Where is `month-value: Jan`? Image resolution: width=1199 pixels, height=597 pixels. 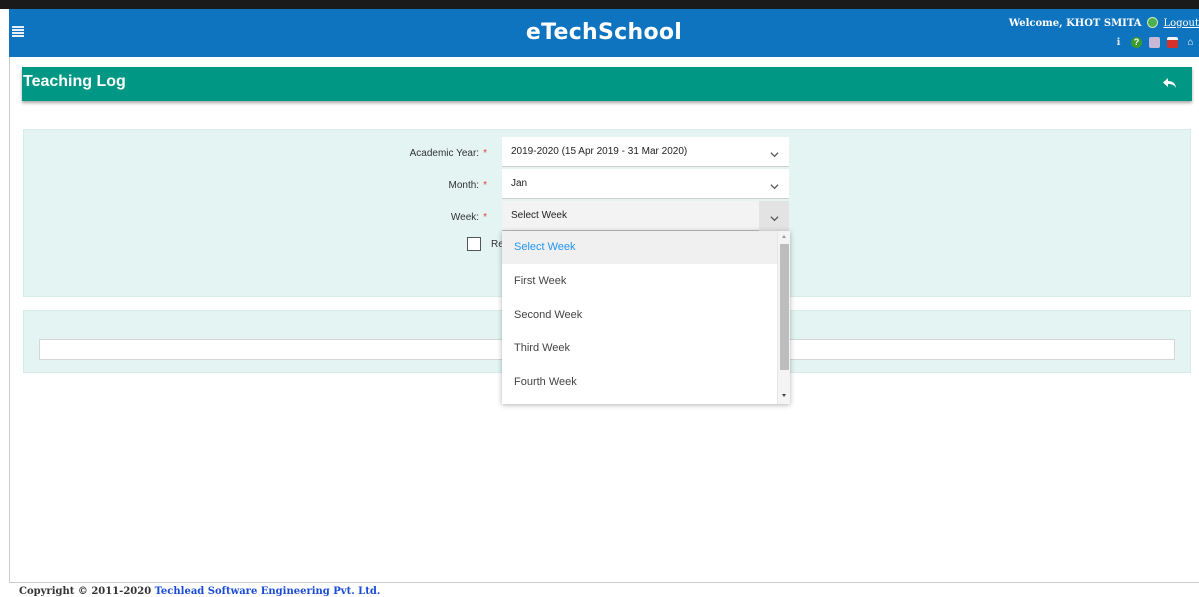 month-value: Jan is located at coordinates (519, 183).